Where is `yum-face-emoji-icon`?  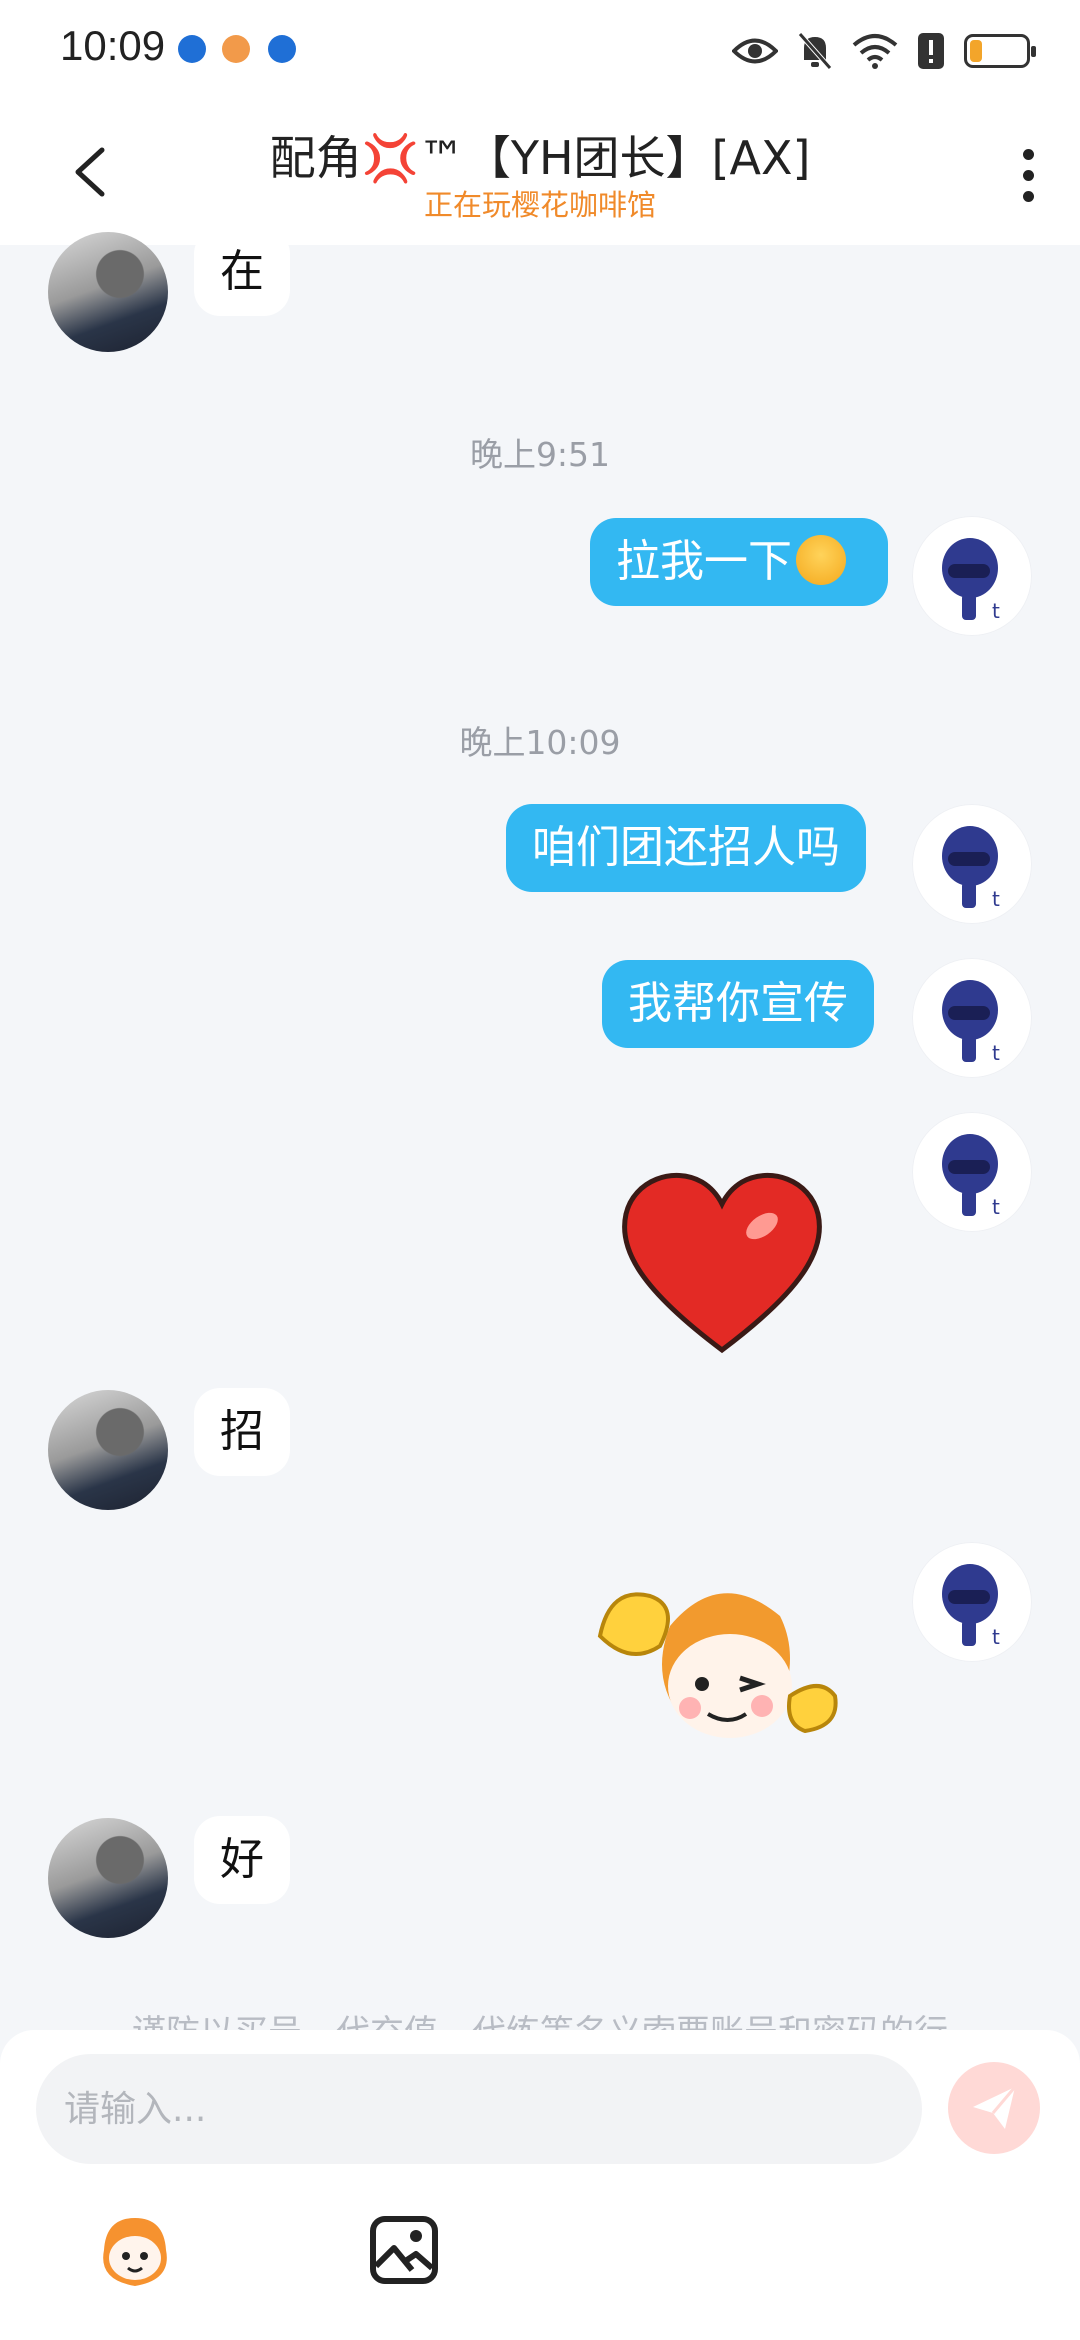 yum-face-emoji-icon is located at coordinates (821, 560).